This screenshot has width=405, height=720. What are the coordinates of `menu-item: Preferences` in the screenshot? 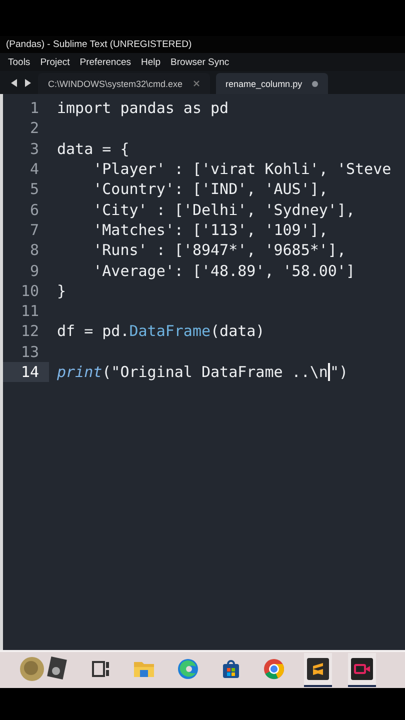 It's located at (105, 62).